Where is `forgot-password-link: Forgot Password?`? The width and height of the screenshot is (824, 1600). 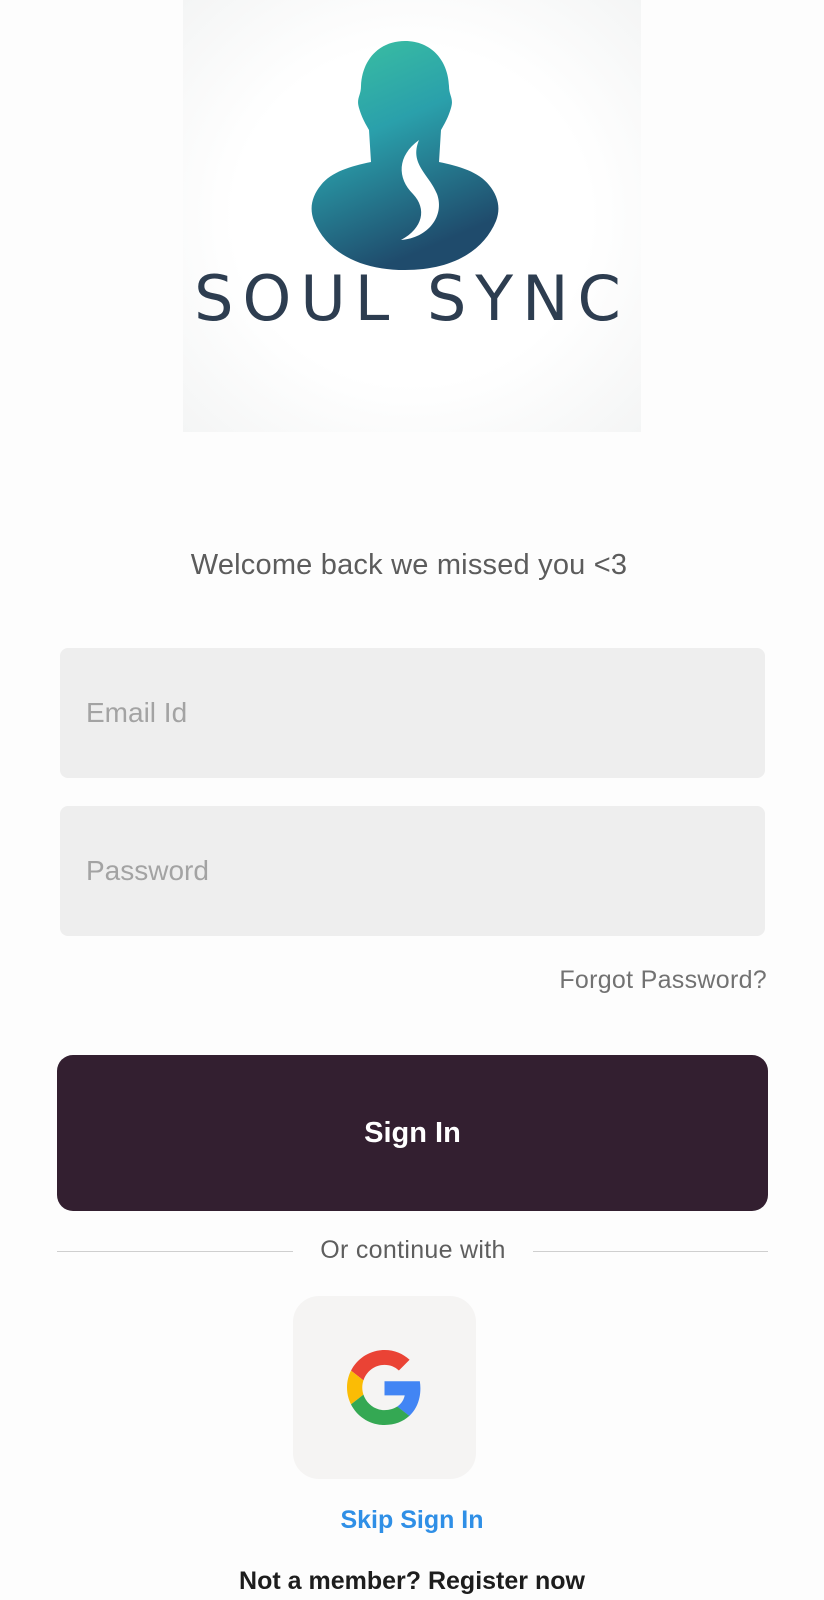
forgot-password-link: Forgot Password? is located at coordinates (663, 980).